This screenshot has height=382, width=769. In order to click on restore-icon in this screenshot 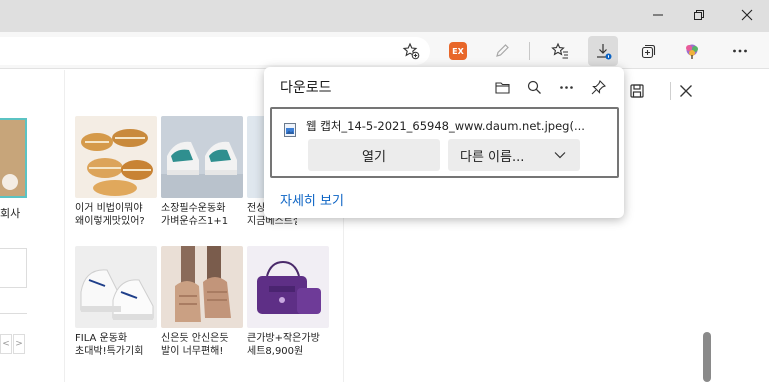, I will do `click(699, 15)`.